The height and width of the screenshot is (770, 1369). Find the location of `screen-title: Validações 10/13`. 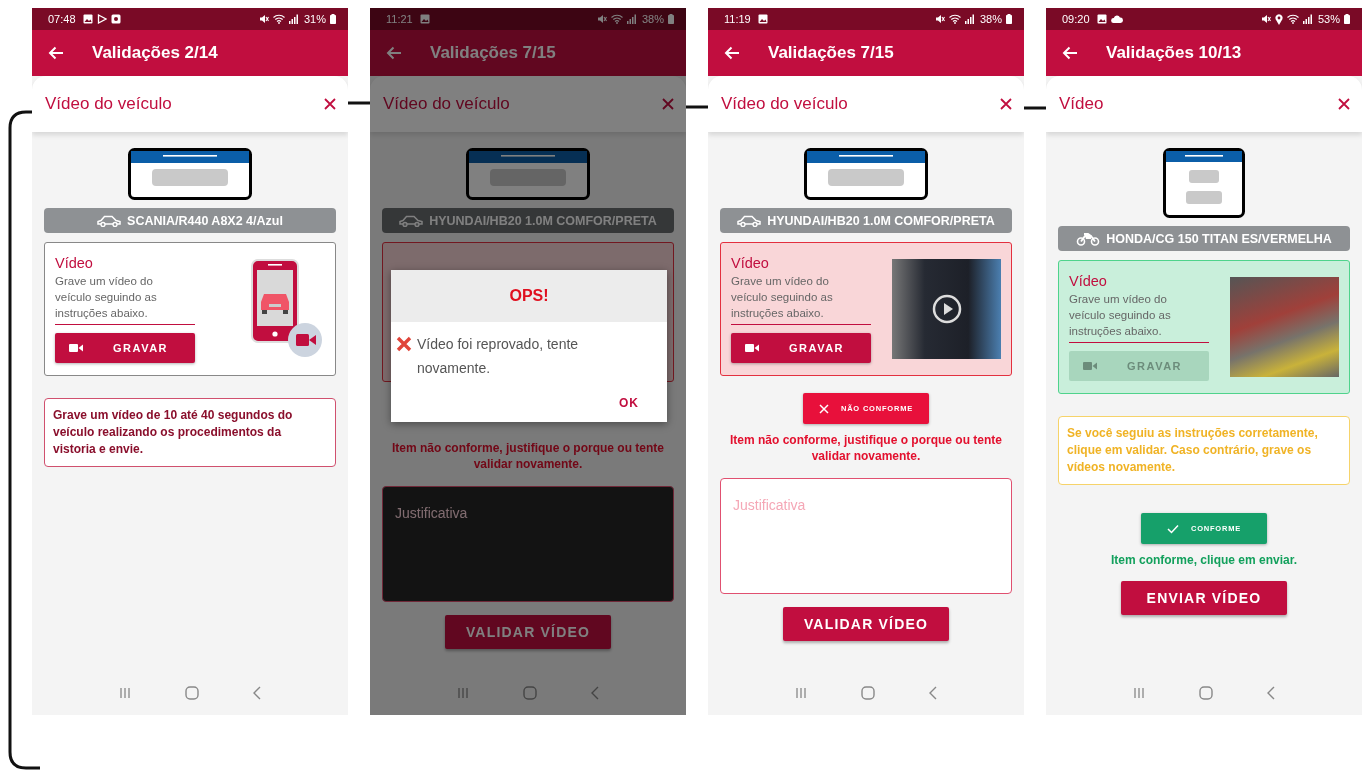

screen-title: Validações 10/13 is located at coordinates (1174, 53).